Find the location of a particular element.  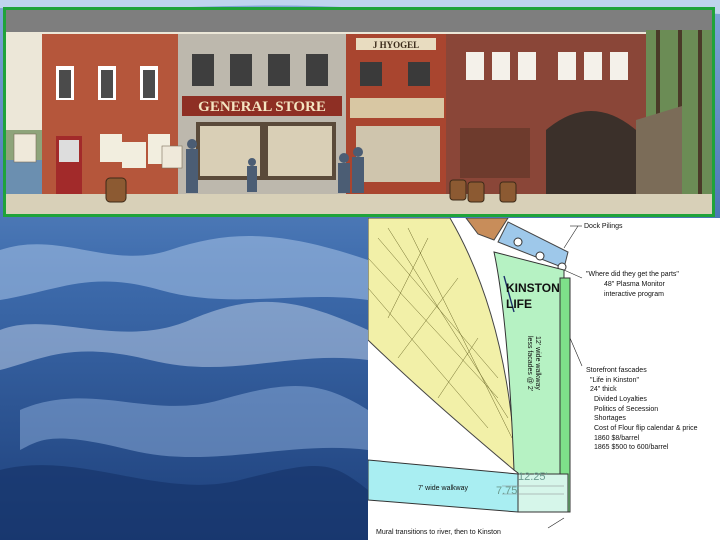

topic-politics-of-secession: Politics of Secession is located at coordinates (626, 409).